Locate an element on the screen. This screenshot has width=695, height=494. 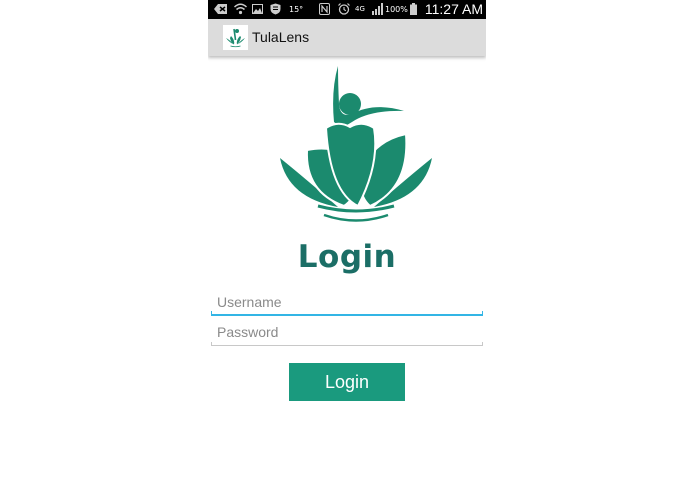
username-field is located at coordinates (347, 303).